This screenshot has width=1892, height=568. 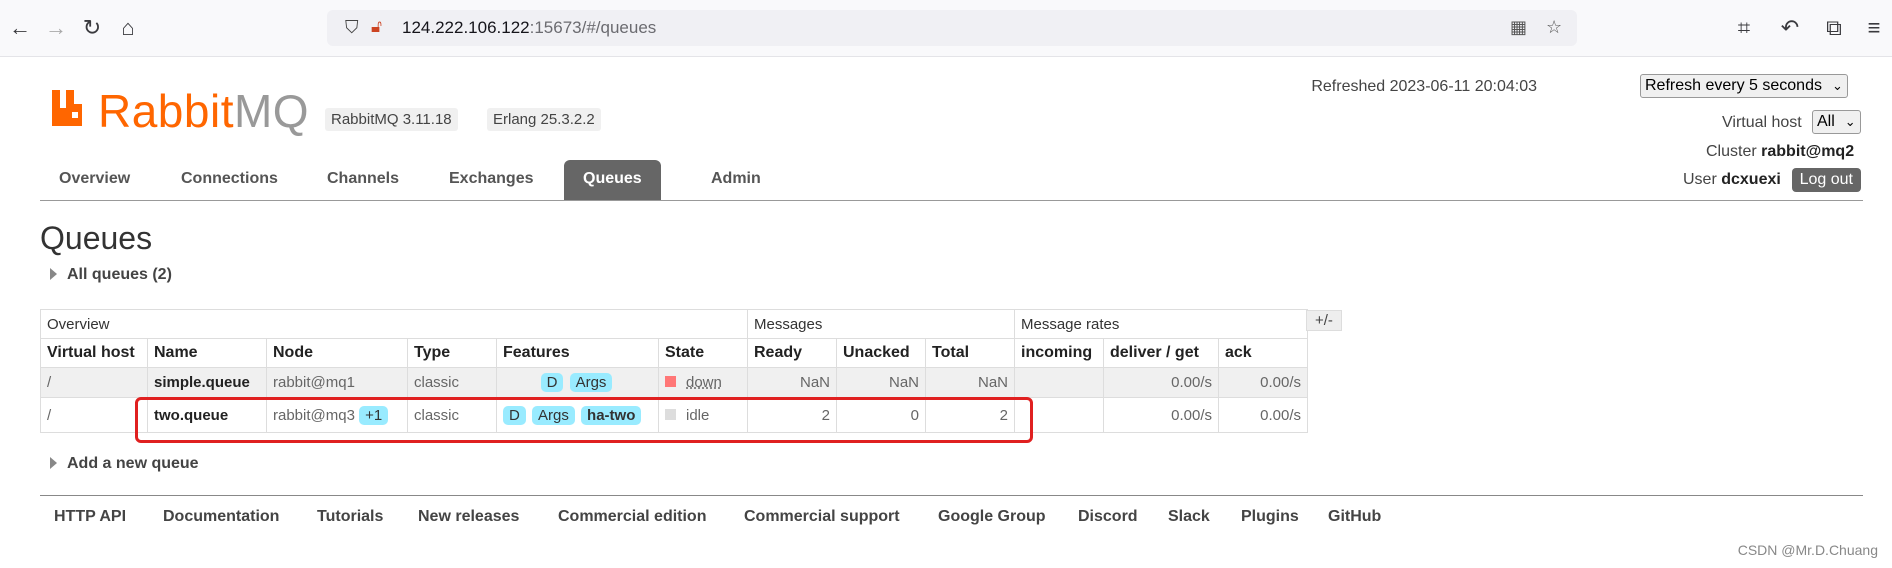 I want to click on footer-link-new-releases: New releases, so click(x=468, y=517).